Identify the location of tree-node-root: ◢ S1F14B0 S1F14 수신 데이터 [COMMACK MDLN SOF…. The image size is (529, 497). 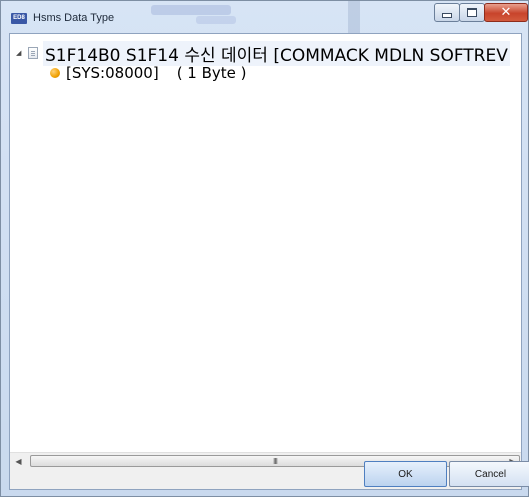
(263, 53).